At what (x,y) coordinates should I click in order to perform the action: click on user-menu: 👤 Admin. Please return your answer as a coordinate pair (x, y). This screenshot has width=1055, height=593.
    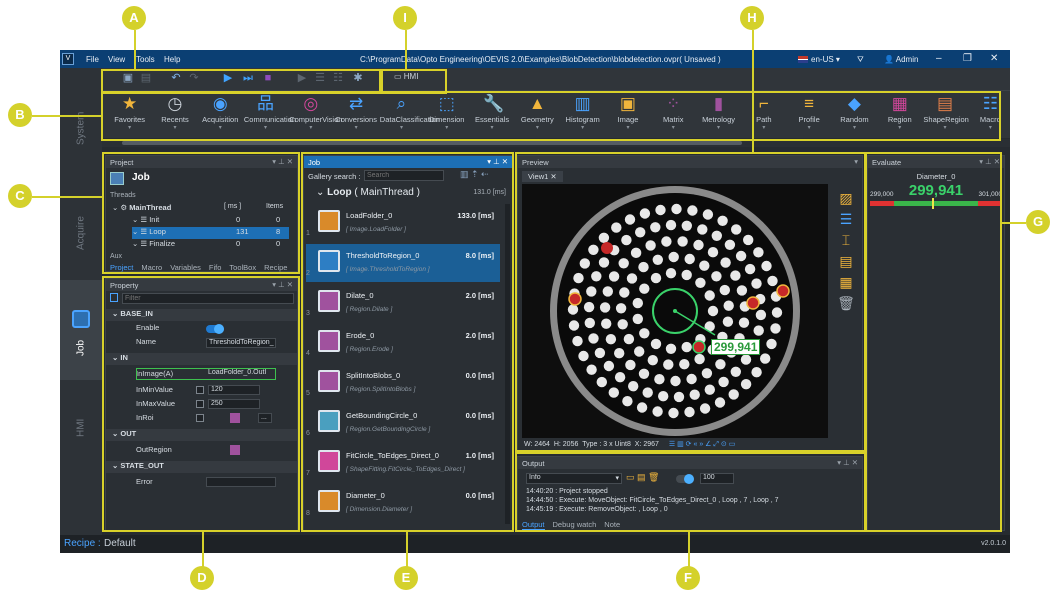
    Looking at the image, I should click on (901, 59).